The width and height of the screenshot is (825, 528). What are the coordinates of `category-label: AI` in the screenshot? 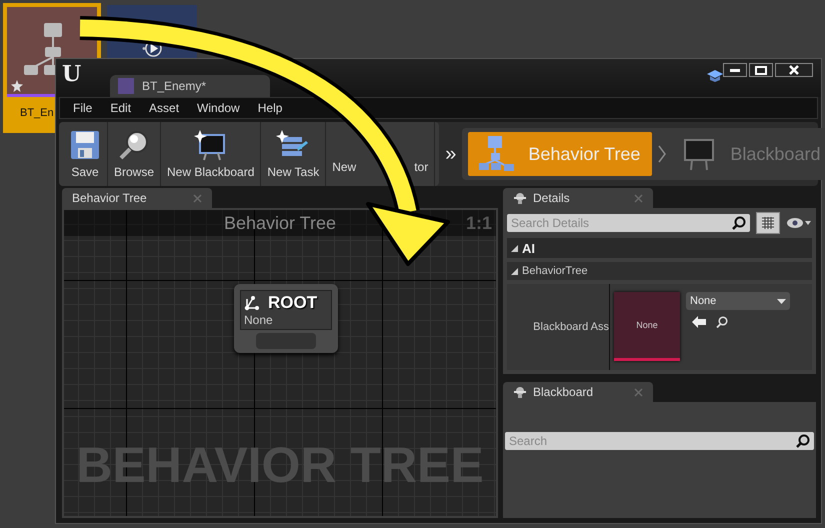 It's located at (528, 248).